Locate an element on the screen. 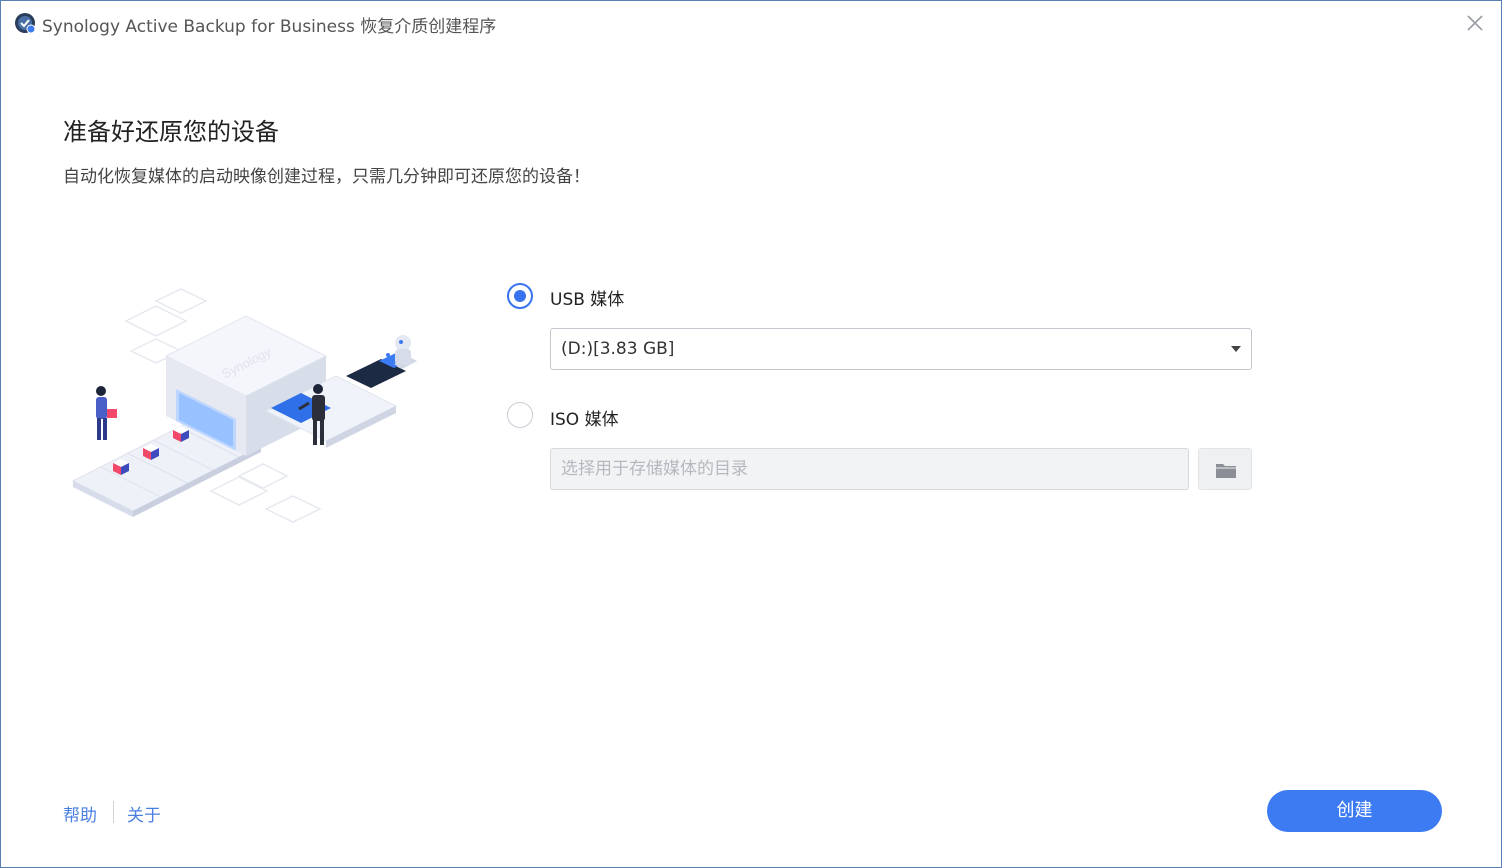 This screenshot has height=868, width=1502. caret-down-icon is located at coordinates (1236, 349).